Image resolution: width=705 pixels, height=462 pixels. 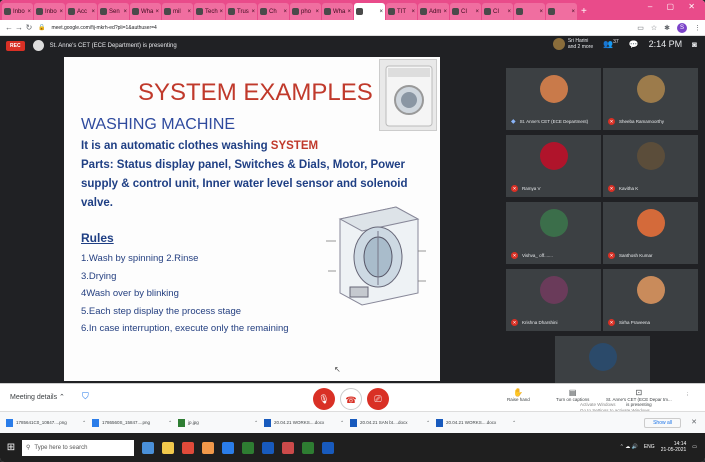 What do you see at coordinates (682, 27) in the screenshot?
I see `profile-avatar: S` at bounding box center [682, 27].